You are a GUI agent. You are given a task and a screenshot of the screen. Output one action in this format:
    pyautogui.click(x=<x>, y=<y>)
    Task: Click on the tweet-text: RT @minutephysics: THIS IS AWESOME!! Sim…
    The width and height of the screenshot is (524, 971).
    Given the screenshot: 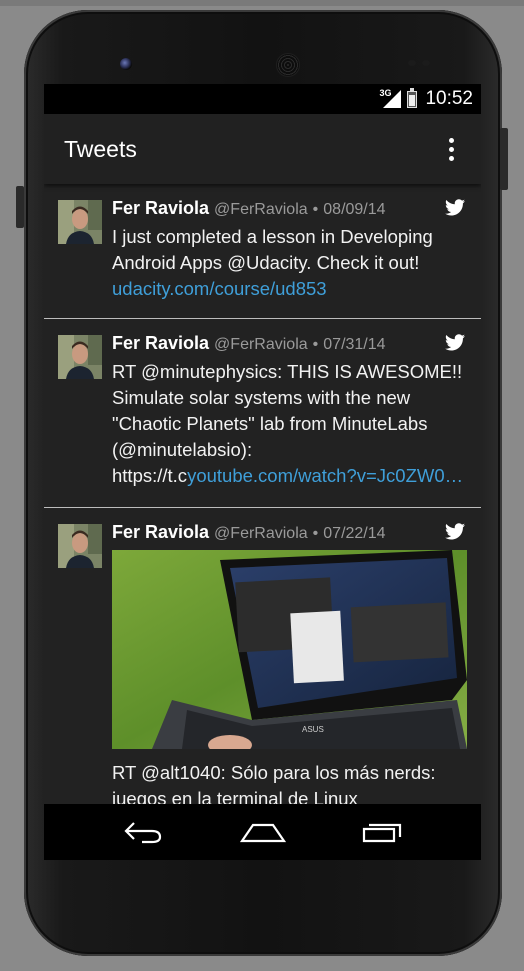 What is the action you would take?
    pyautogui.click(x=288, y=424)
    